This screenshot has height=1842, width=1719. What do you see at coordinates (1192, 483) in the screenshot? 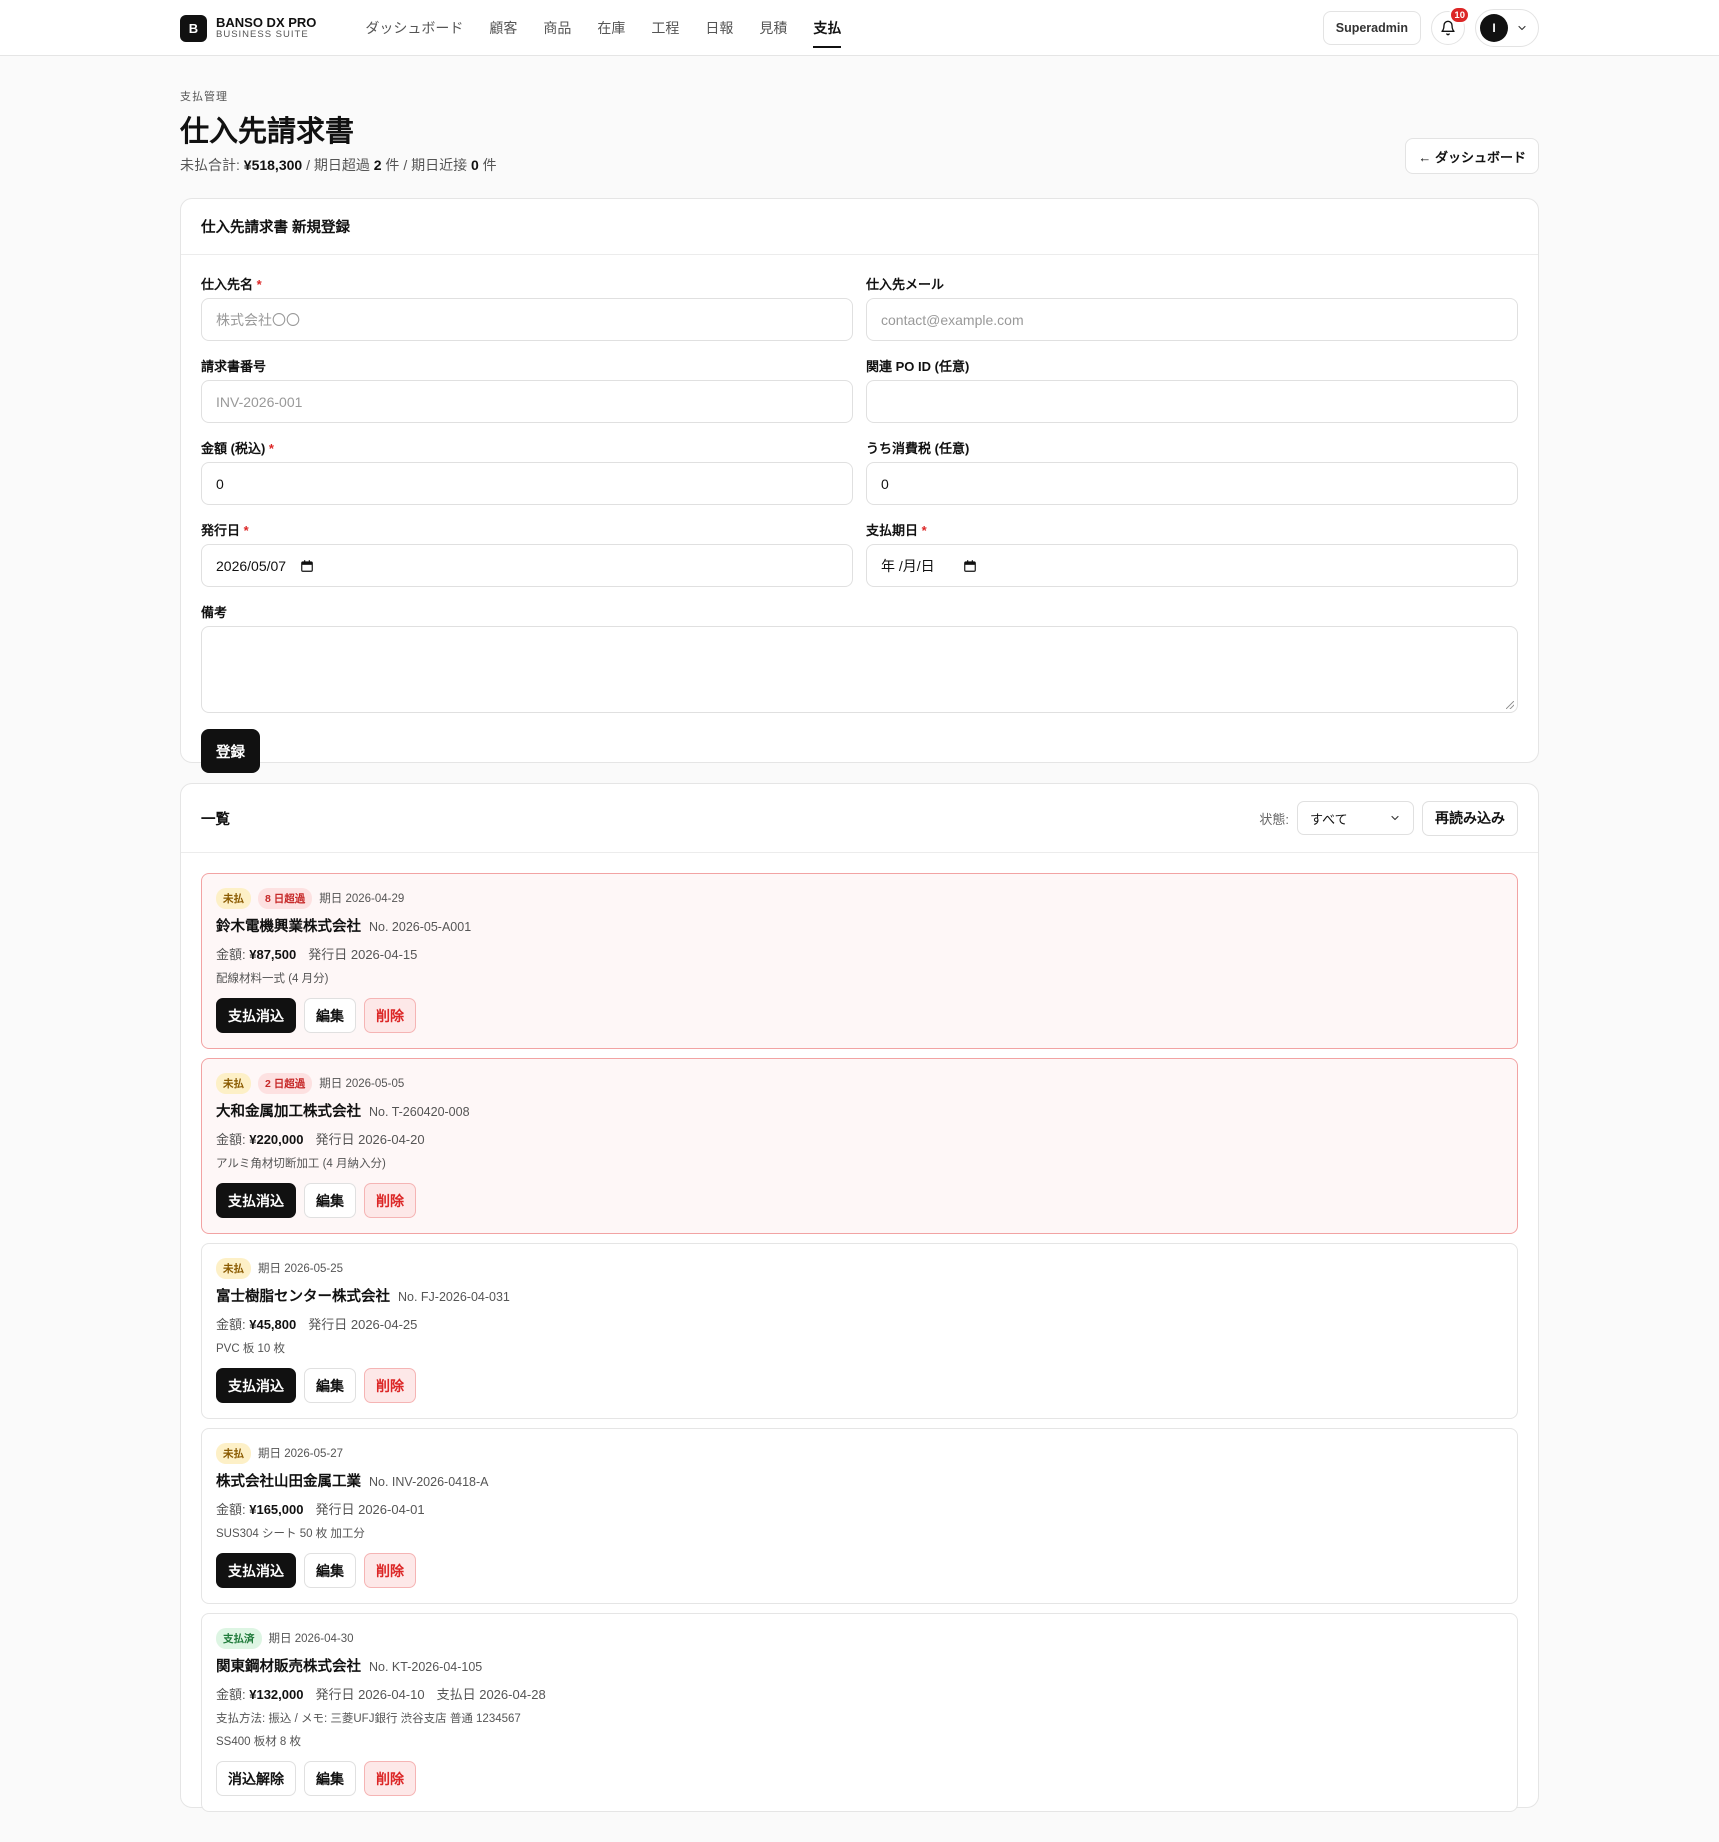
I see `tax-input: 0` at bounding box center [1192, 483].